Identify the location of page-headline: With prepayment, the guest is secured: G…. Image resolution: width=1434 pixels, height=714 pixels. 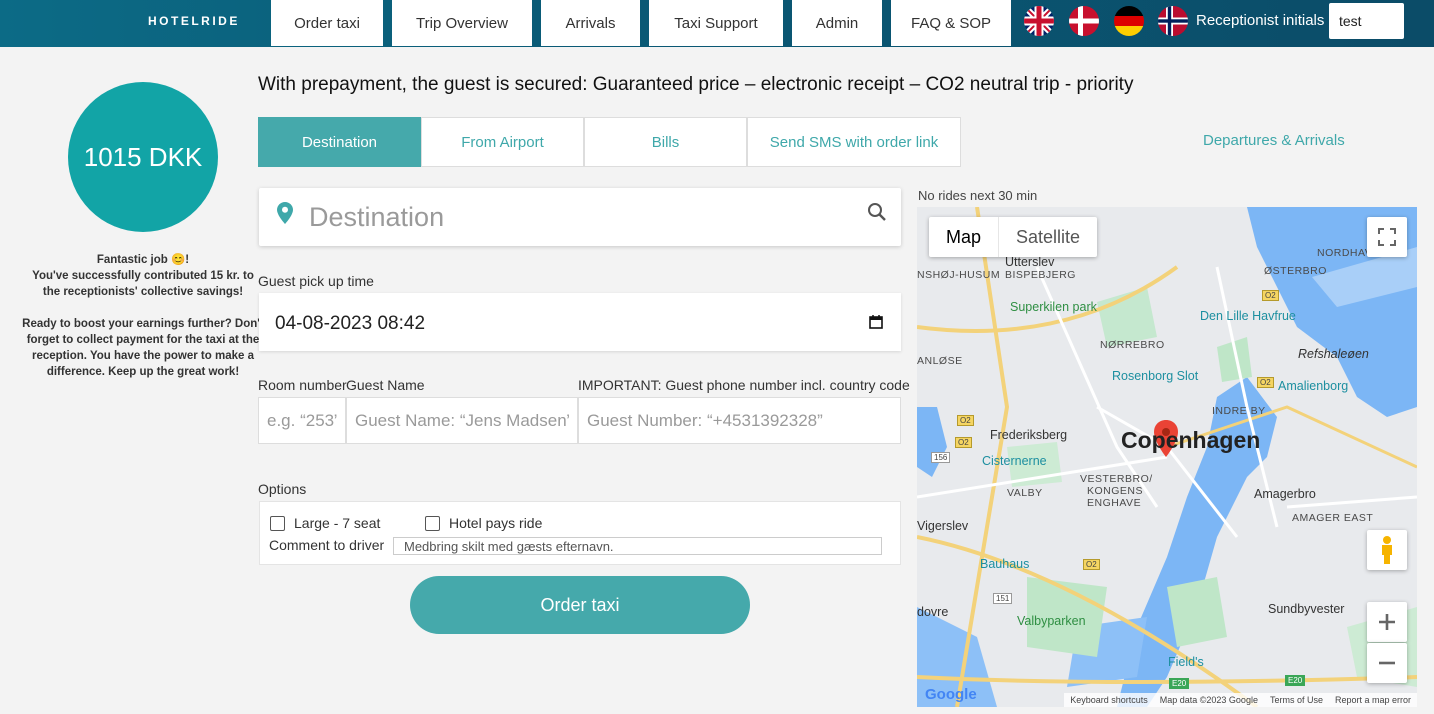
(696, 84).